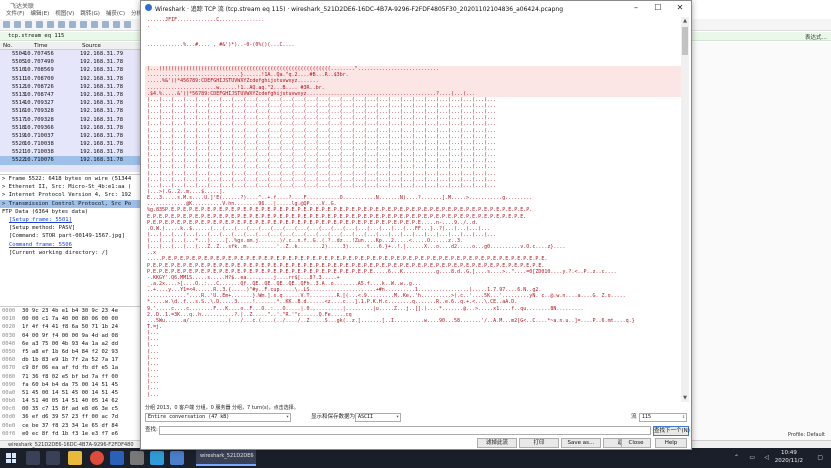  I want to click on menu-item: 跳转(G), so click(90, 14).